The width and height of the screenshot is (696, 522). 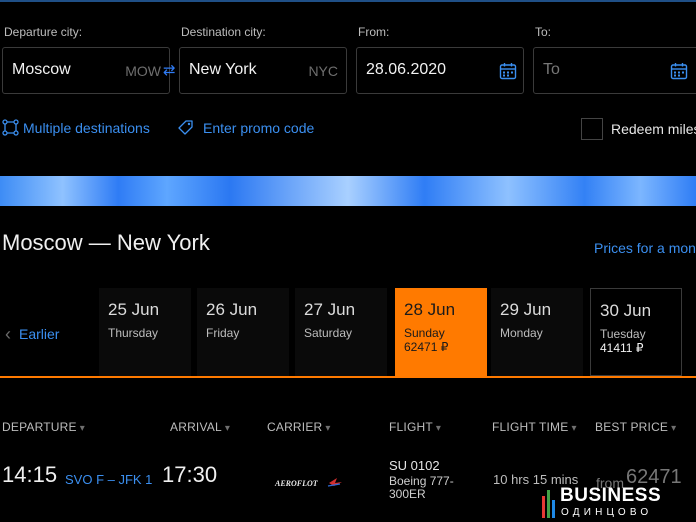 I want to click on sort-carrier: CARRIER ▾, so click(x=299, y=427).